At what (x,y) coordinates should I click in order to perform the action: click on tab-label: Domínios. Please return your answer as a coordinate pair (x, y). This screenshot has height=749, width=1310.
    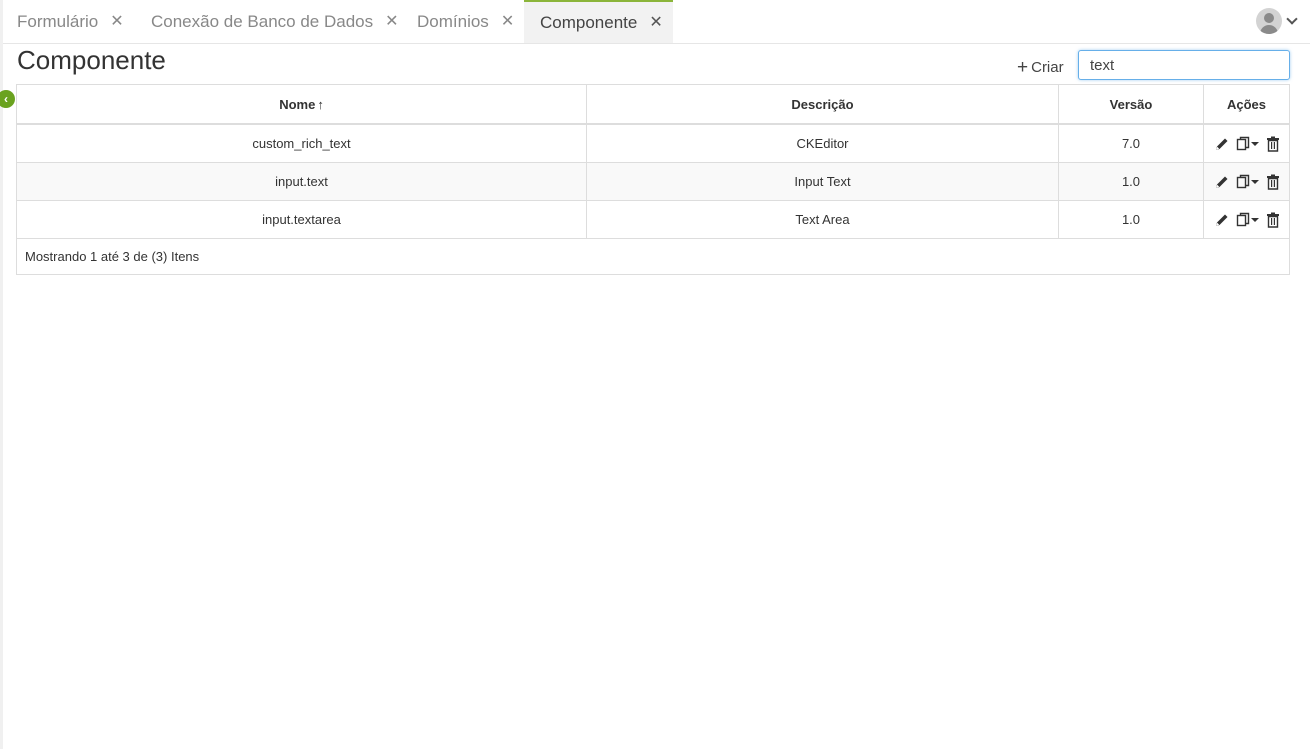
    Looking at the image, I should click on (453, 21).